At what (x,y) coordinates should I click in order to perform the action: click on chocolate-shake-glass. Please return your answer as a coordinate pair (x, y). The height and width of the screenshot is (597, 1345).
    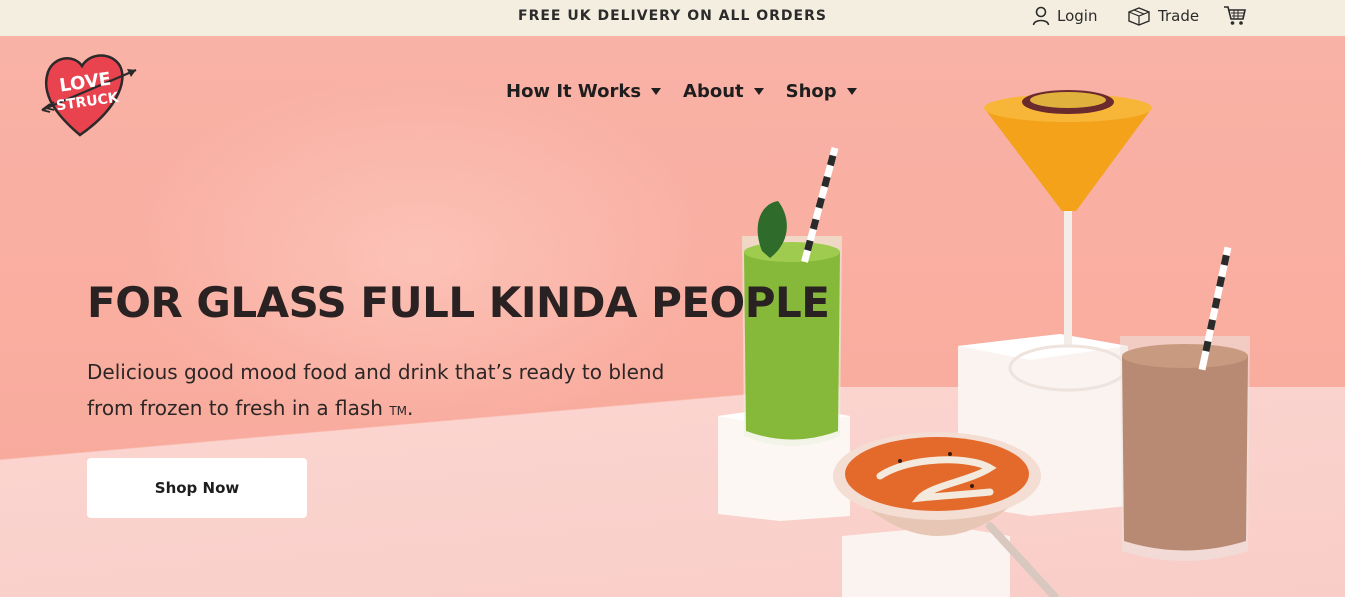
    Looking at the image, I should click on (1185, 403).